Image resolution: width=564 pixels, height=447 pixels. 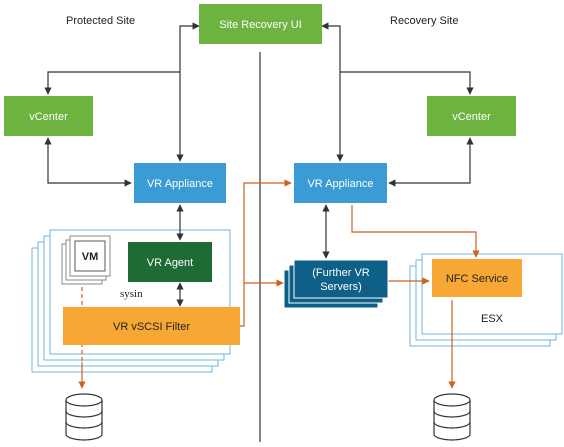 I want to click on vcenter-left-box: vCenter, so click(x=48, y=116).